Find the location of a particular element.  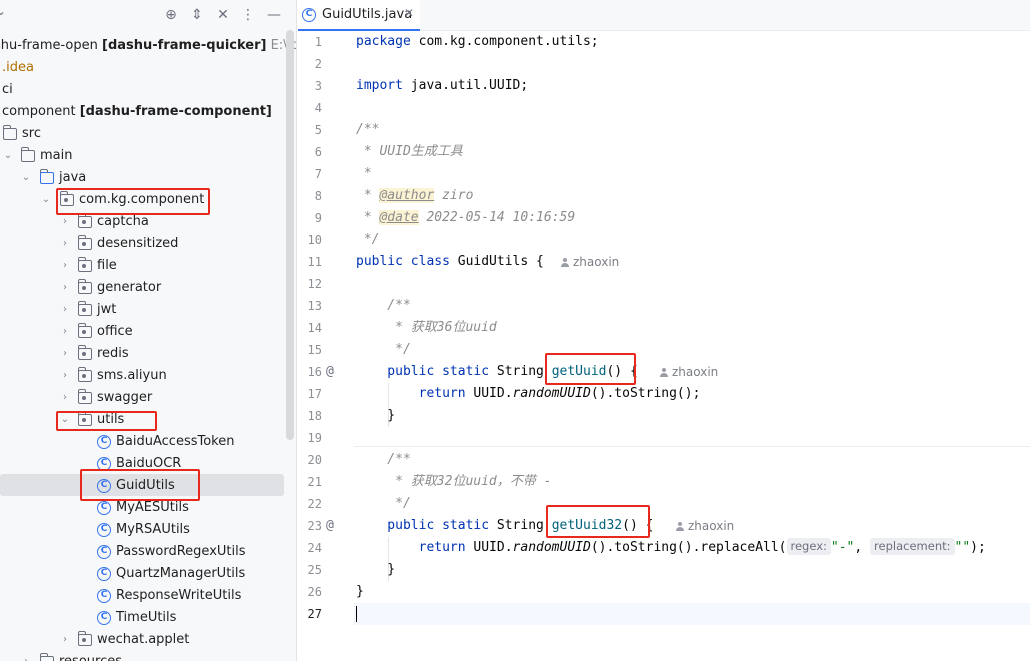

tree-item-jwt: › jwt is located at coordinates (148, 310).